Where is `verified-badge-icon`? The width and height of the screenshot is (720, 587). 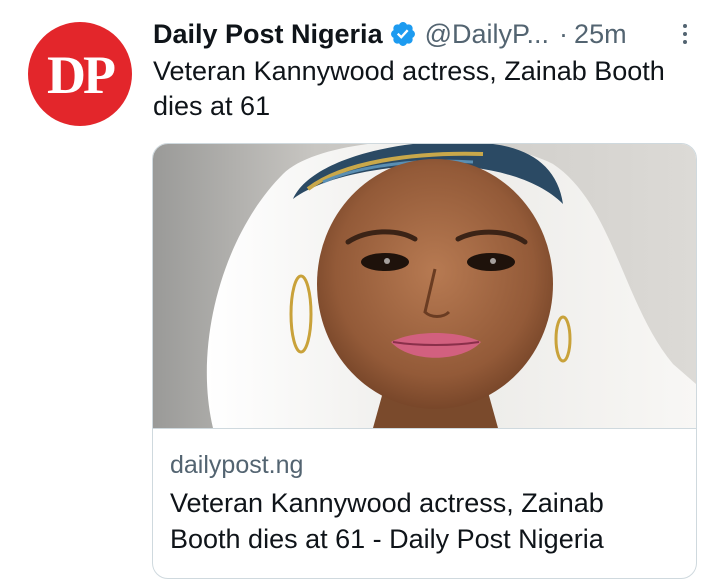 verified-badge-icon is located at coordinates (403, 34).